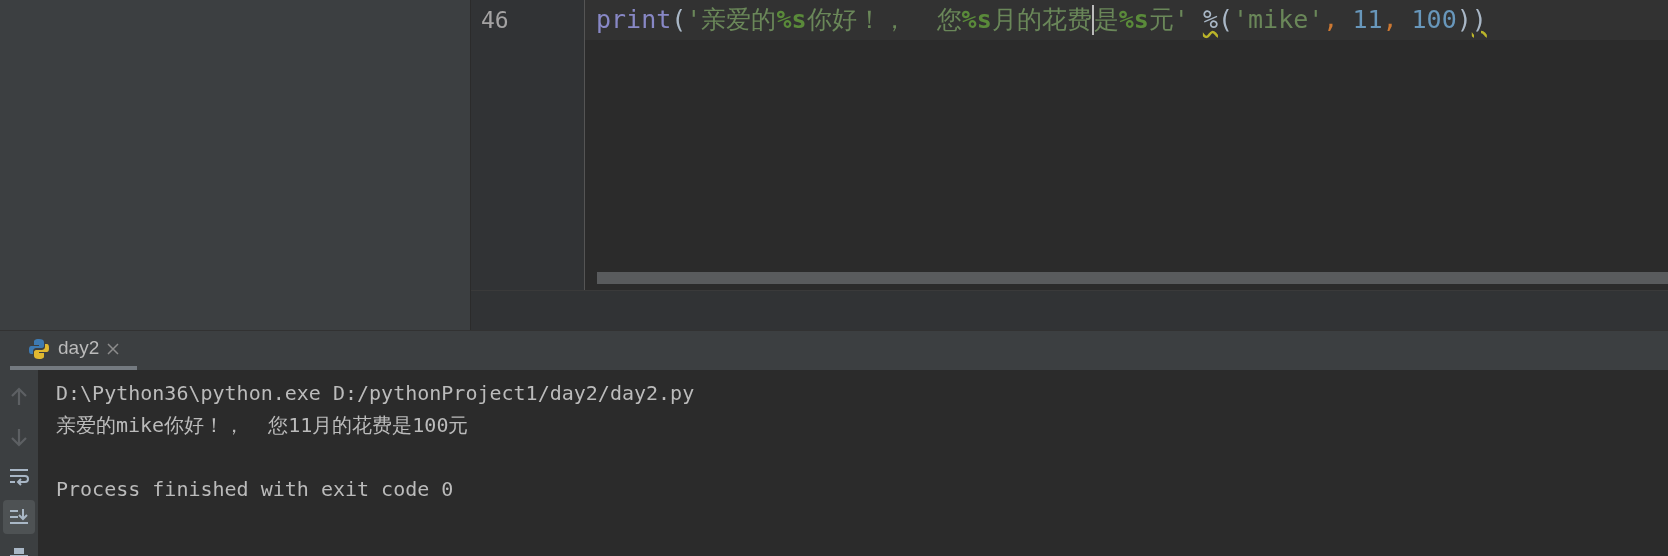  Describe the element at coordinates (255, 489) in the screenshot. I see `console-line: Process finished with exit code 0` at that location.